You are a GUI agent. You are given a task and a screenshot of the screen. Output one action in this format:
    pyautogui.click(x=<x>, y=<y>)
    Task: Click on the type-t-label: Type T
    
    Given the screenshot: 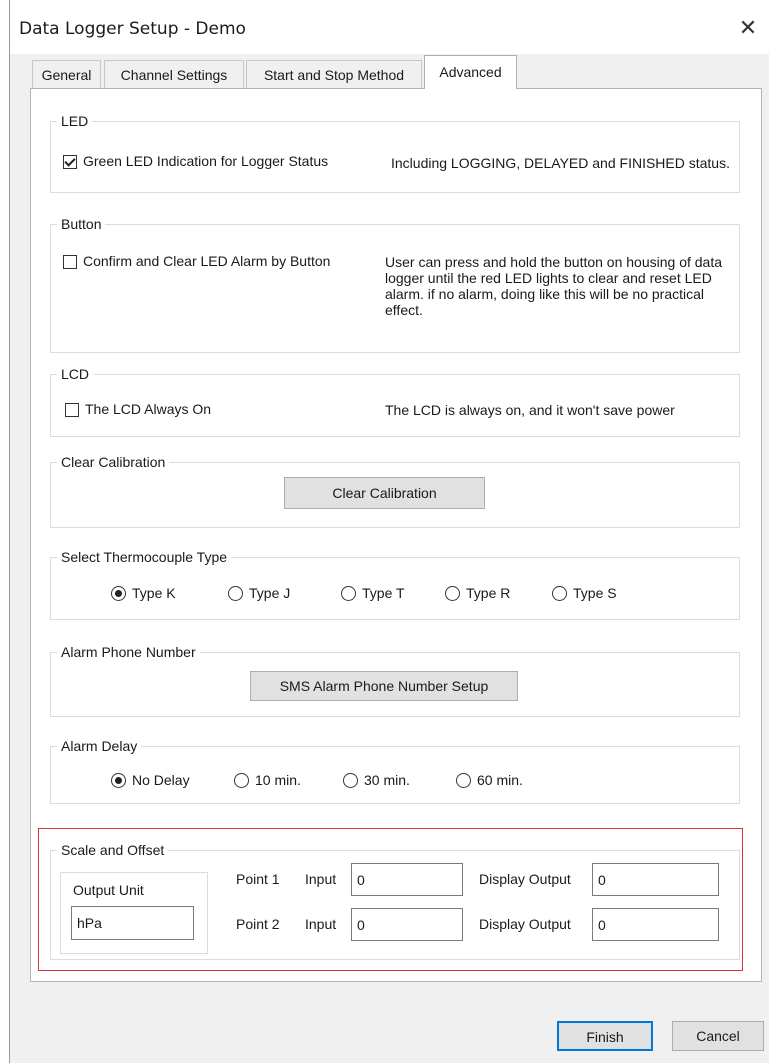 What is the action you would take?
    pyautogui.click(x=383, y=593)
    